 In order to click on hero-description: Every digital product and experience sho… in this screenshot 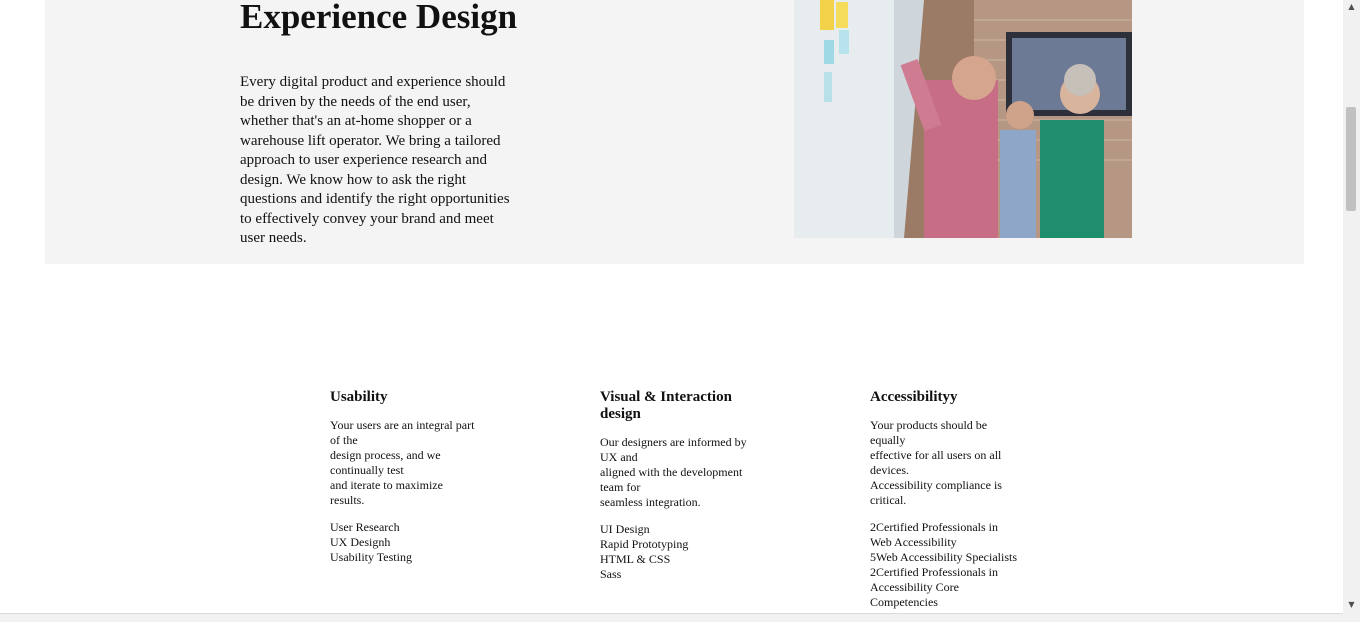, I will do `click(375, 160)`.